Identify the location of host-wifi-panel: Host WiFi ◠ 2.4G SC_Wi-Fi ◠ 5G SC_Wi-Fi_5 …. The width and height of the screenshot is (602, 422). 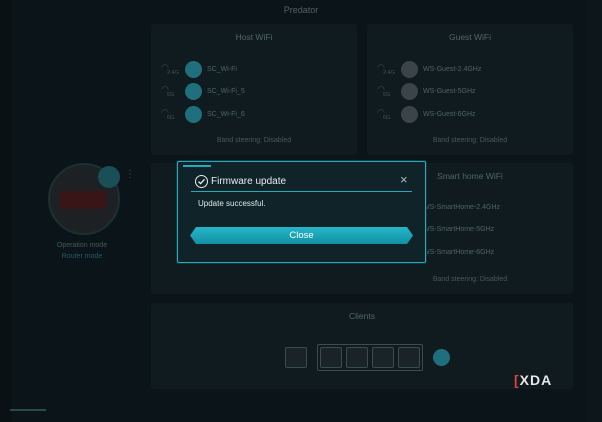
(254, 89).